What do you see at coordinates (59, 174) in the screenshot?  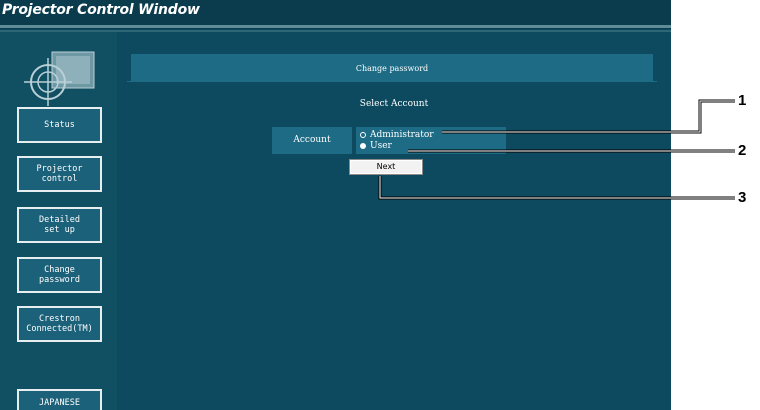 I see `sidebar-item-projector-control: Projector control` at bounding box center [59, 174].